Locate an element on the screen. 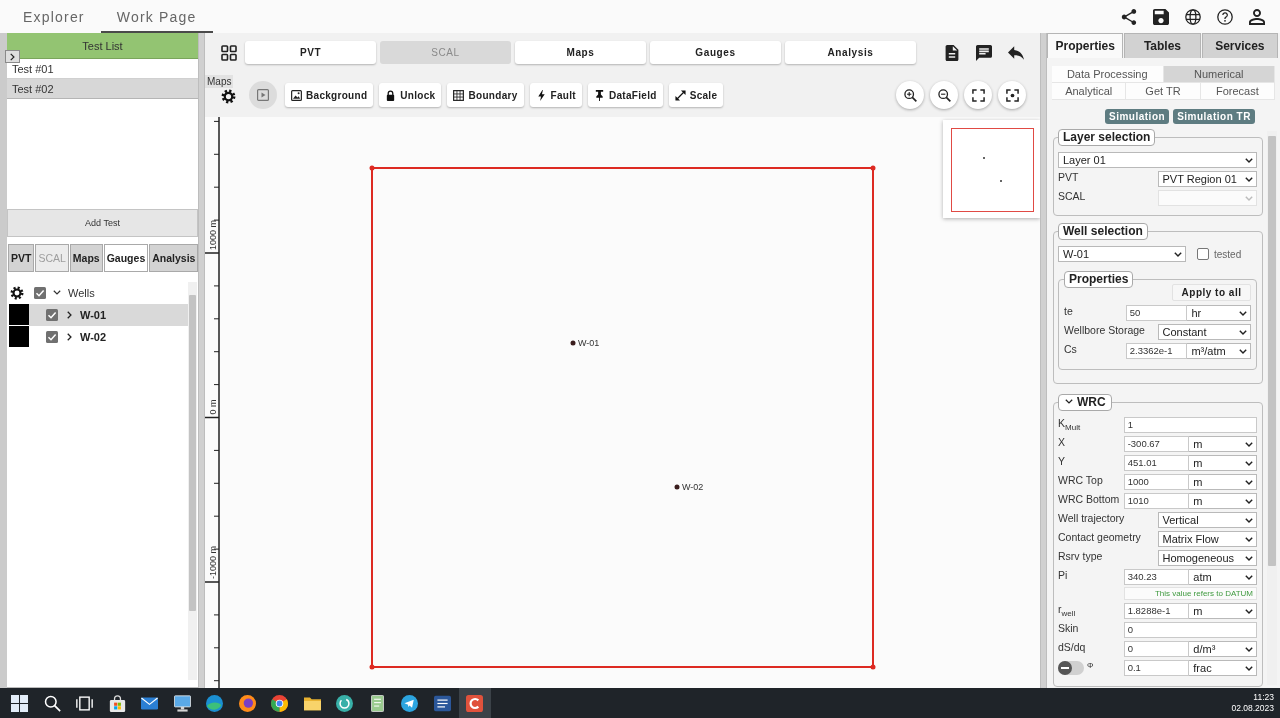 This screenshot has height=718, width=1280. tab: Services is located at coordinates (1239, 45).